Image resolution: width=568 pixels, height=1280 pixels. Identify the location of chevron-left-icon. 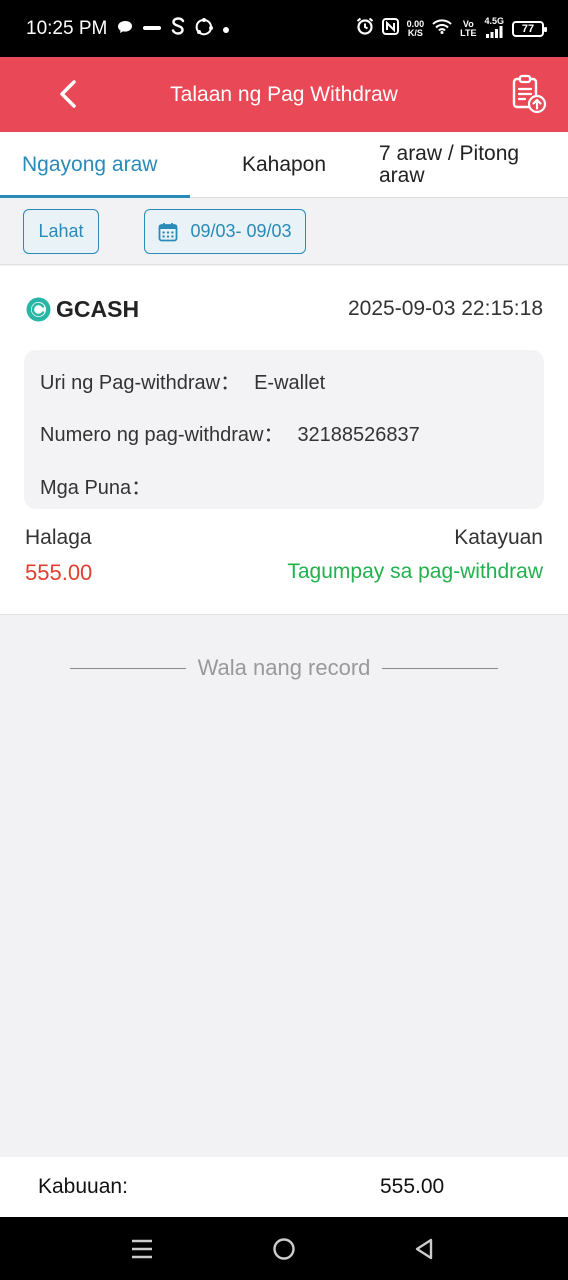
(68, 94).